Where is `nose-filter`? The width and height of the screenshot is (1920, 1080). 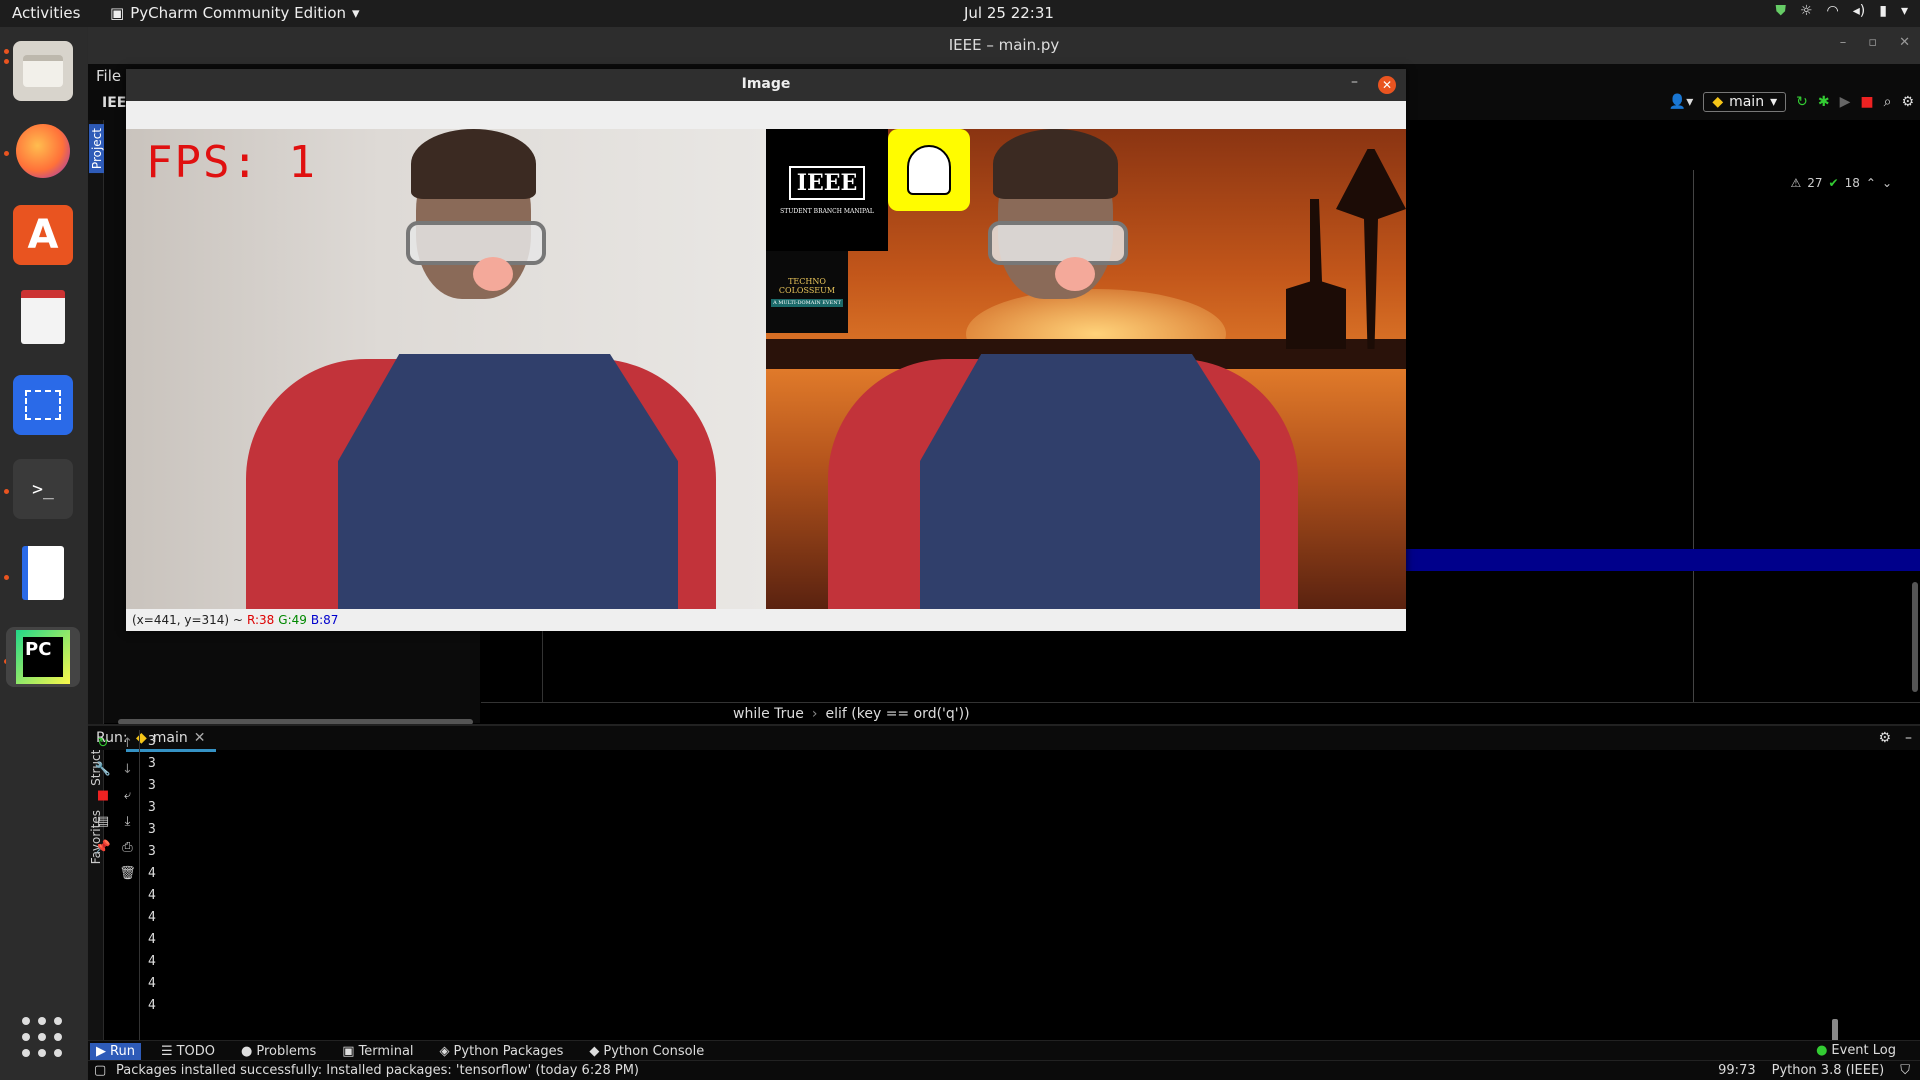 nose-filter is located at coordinates (1075, 274).